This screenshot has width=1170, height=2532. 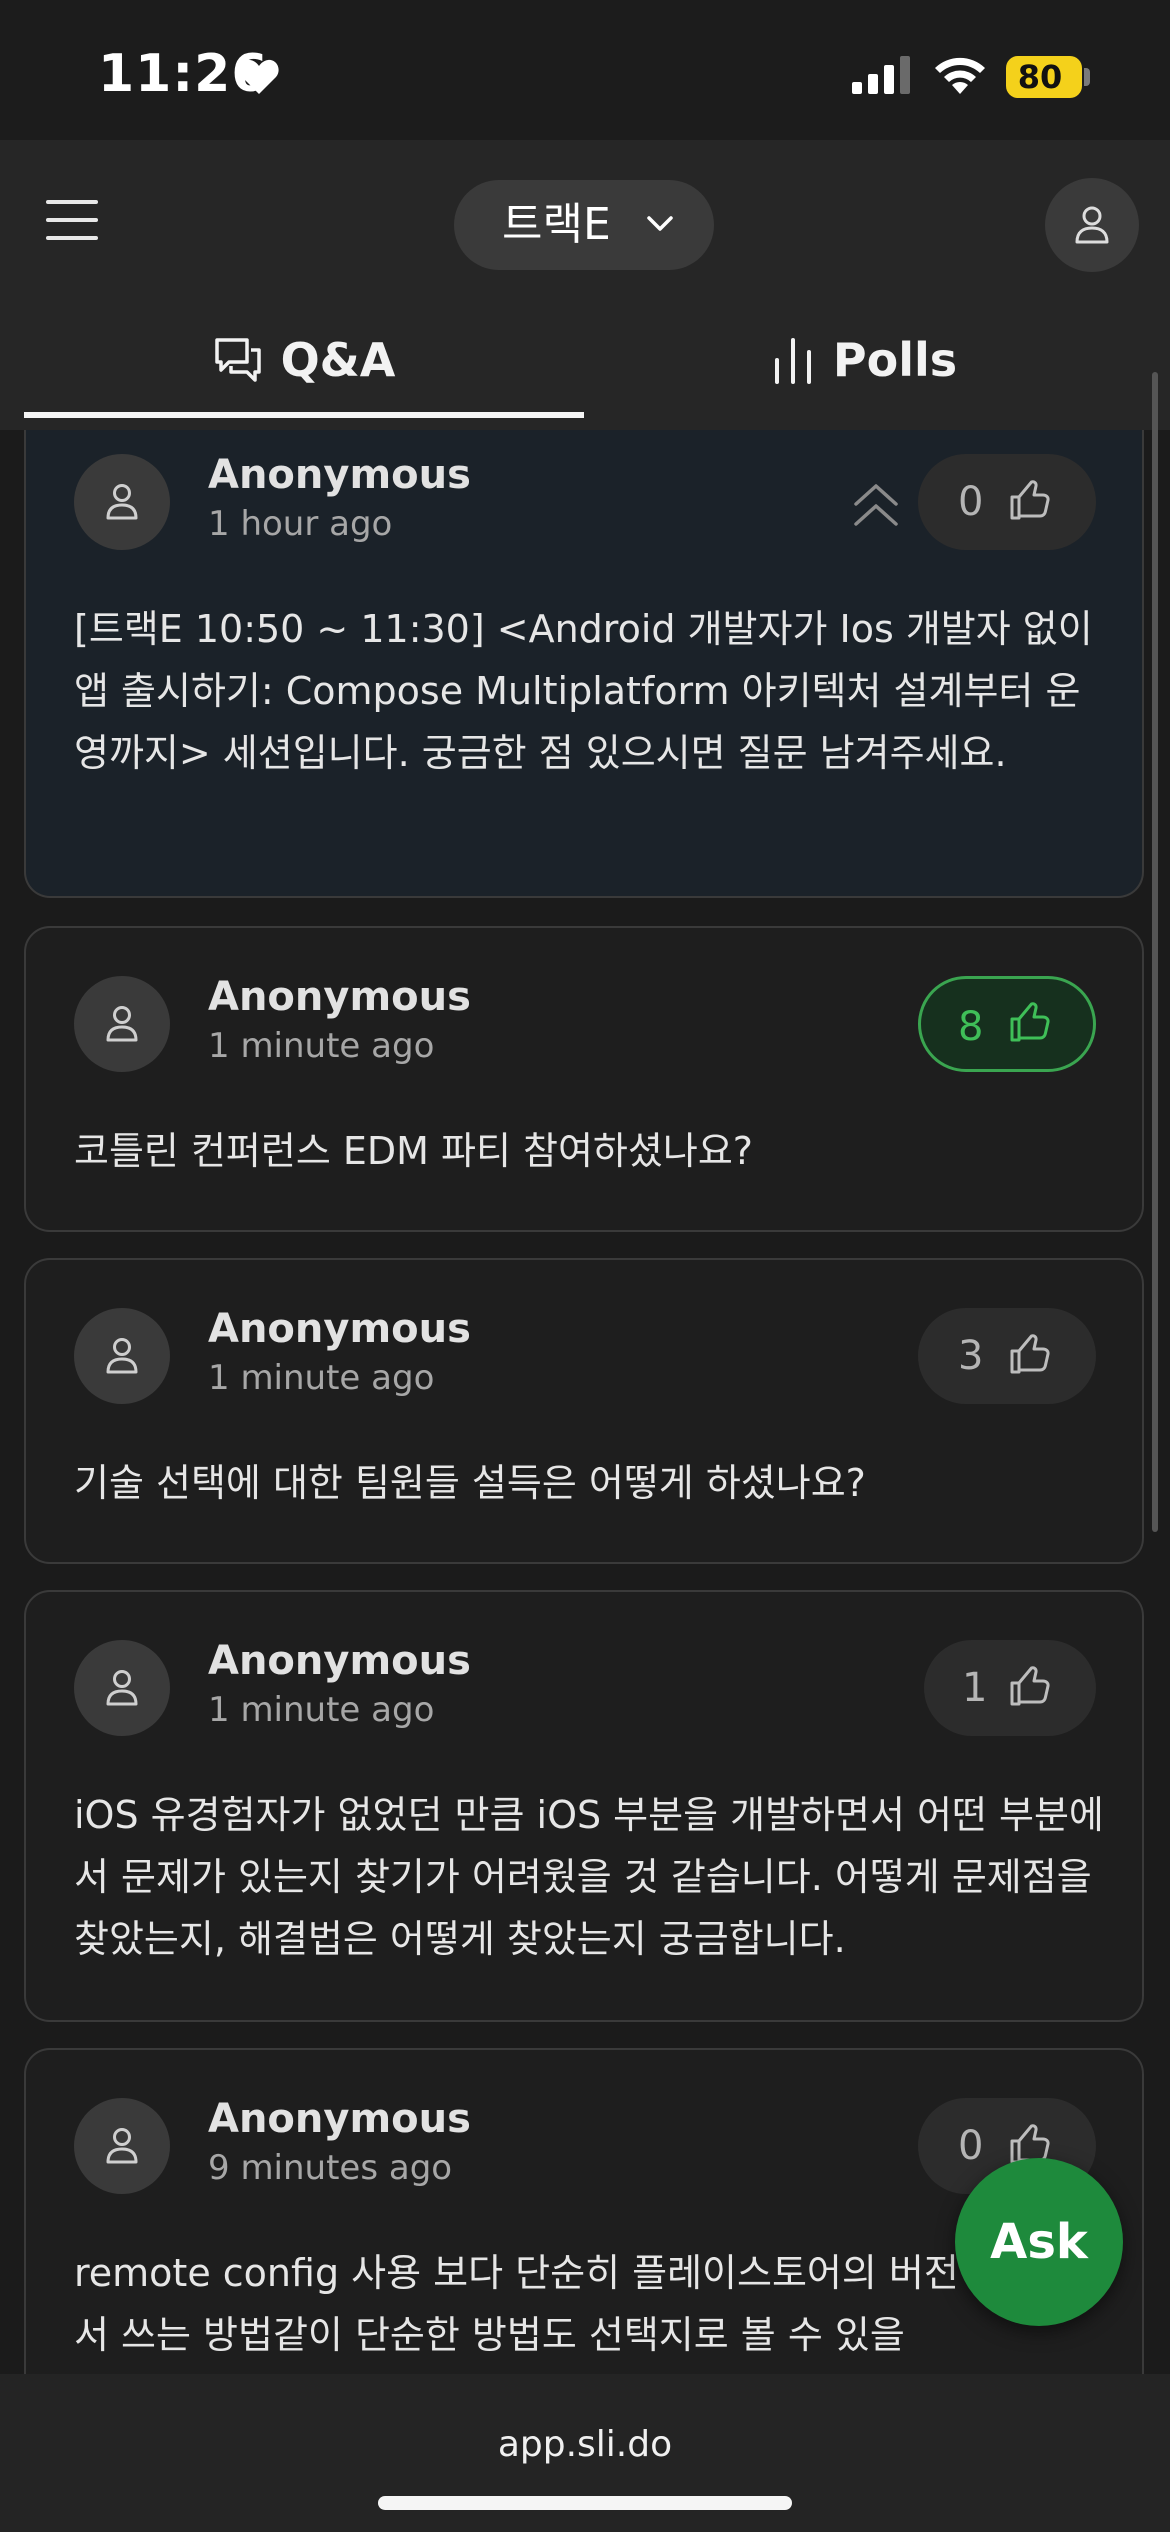 I want to click on app-header: 트랙E Q&A Polls, so click(x=585, y=285).